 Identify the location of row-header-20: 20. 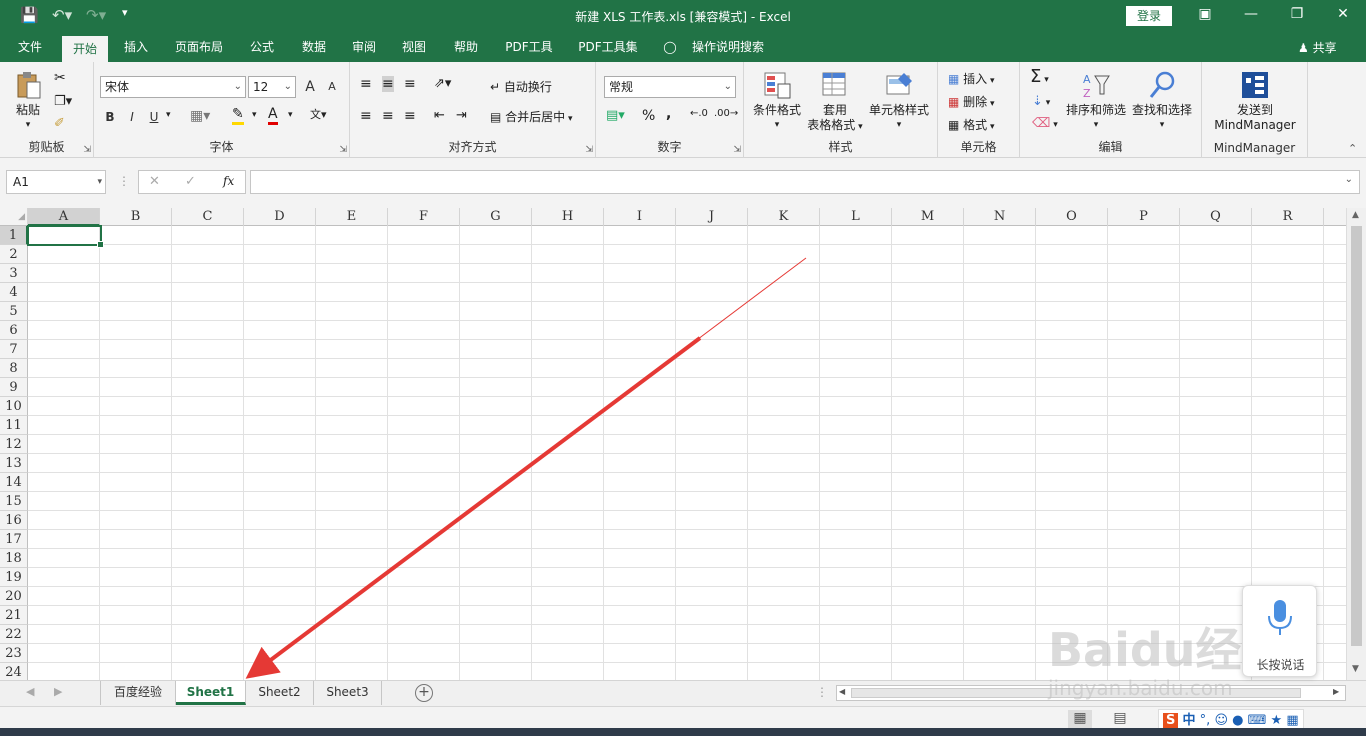
(14, 596).